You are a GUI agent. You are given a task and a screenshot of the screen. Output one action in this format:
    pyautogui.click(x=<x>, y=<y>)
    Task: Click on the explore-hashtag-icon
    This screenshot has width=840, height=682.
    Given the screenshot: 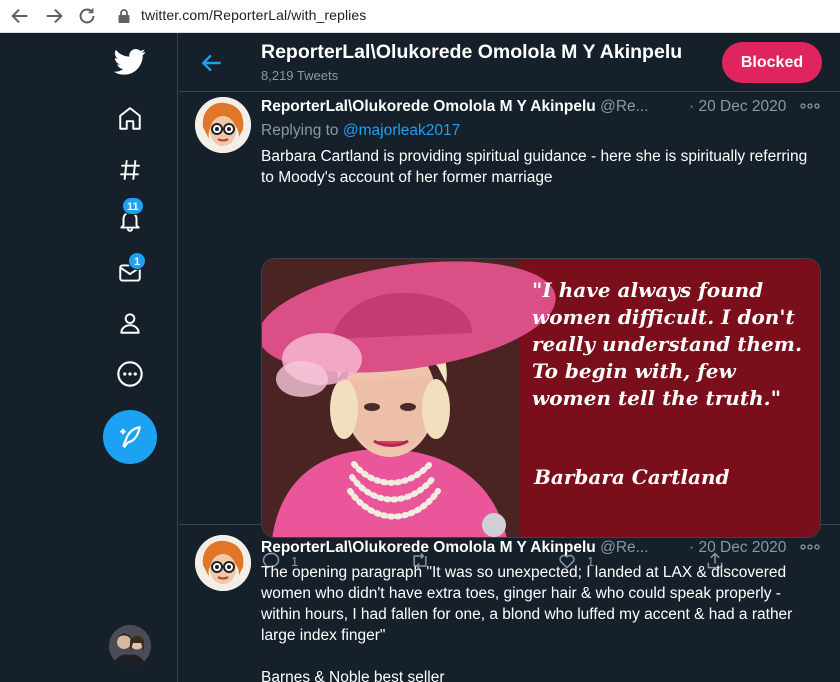 What is the action you would take?
    pyautogui.click(x=130, y=170)
    